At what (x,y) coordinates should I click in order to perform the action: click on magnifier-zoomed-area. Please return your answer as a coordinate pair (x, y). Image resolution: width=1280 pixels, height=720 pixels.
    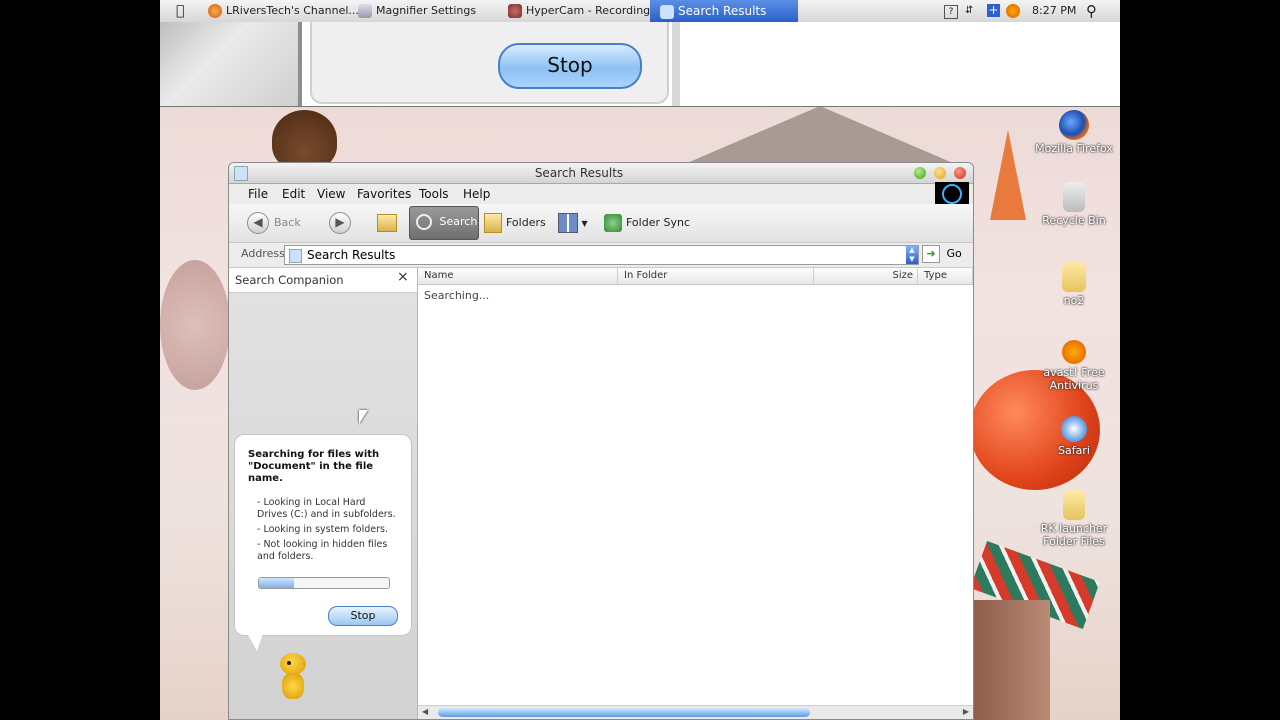
    Looking at the image, I should click on (230, 64).